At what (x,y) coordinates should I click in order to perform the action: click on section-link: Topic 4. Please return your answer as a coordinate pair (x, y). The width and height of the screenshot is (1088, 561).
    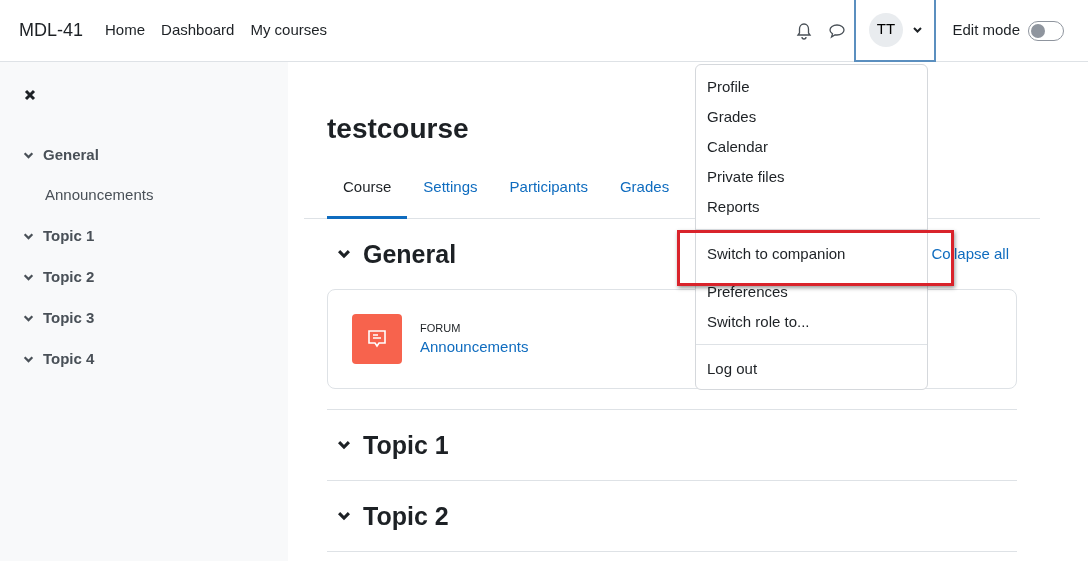
    Looking at the image, I should click on (69, 359).